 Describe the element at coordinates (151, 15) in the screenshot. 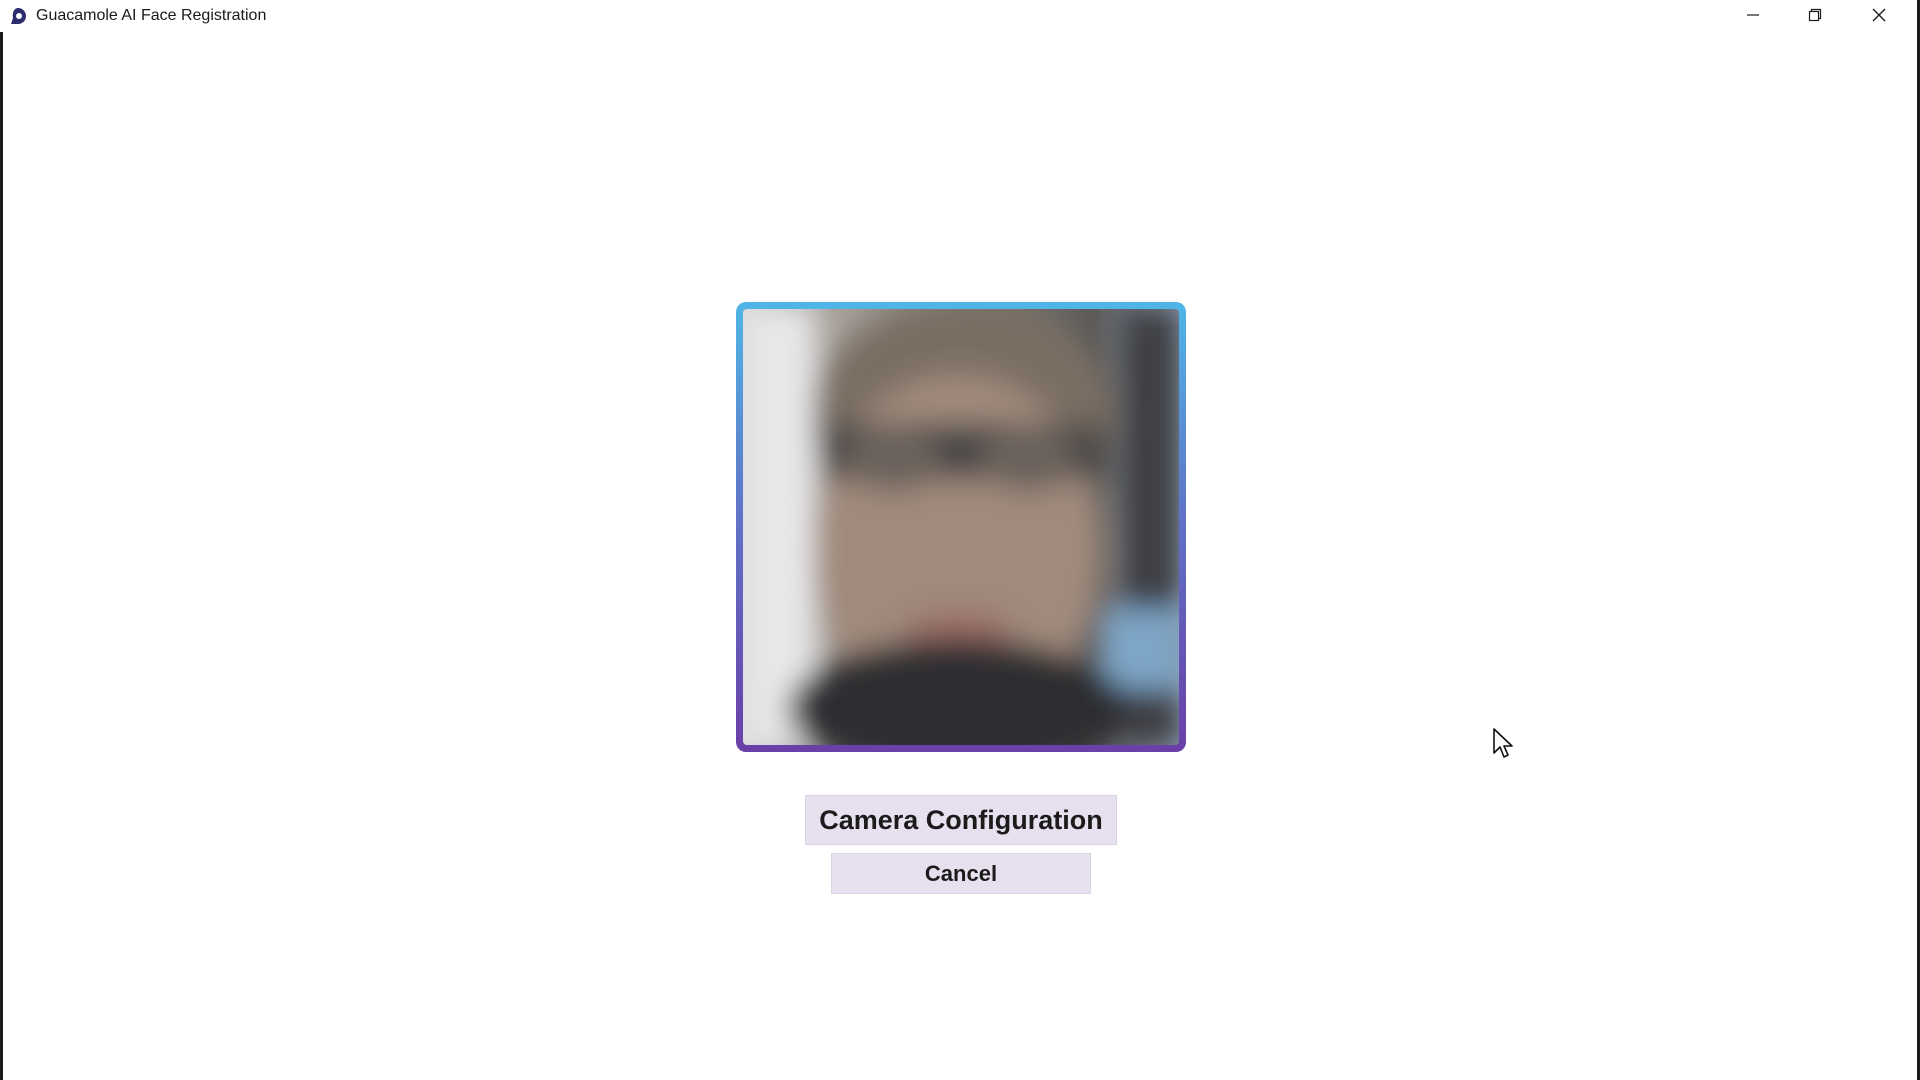

I see `window-title: Guacamole AI Face Registration` at that location.